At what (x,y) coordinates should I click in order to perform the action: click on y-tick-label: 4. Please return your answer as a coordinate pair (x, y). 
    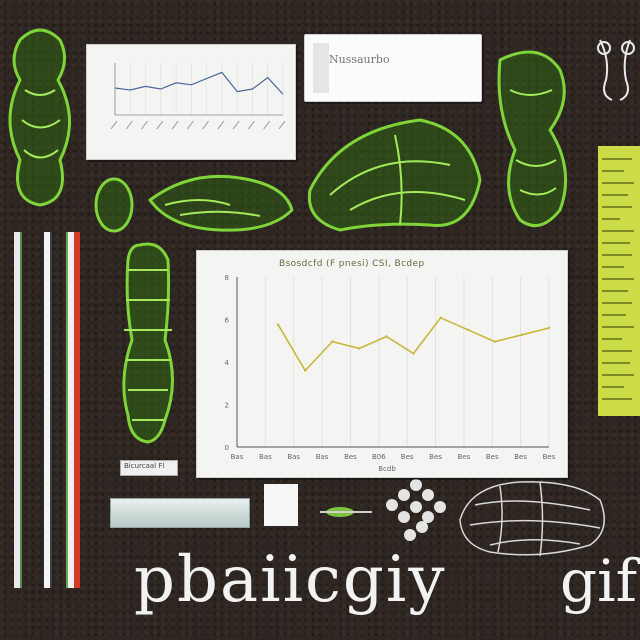
    Looking at the image, I should click on (227, 363).